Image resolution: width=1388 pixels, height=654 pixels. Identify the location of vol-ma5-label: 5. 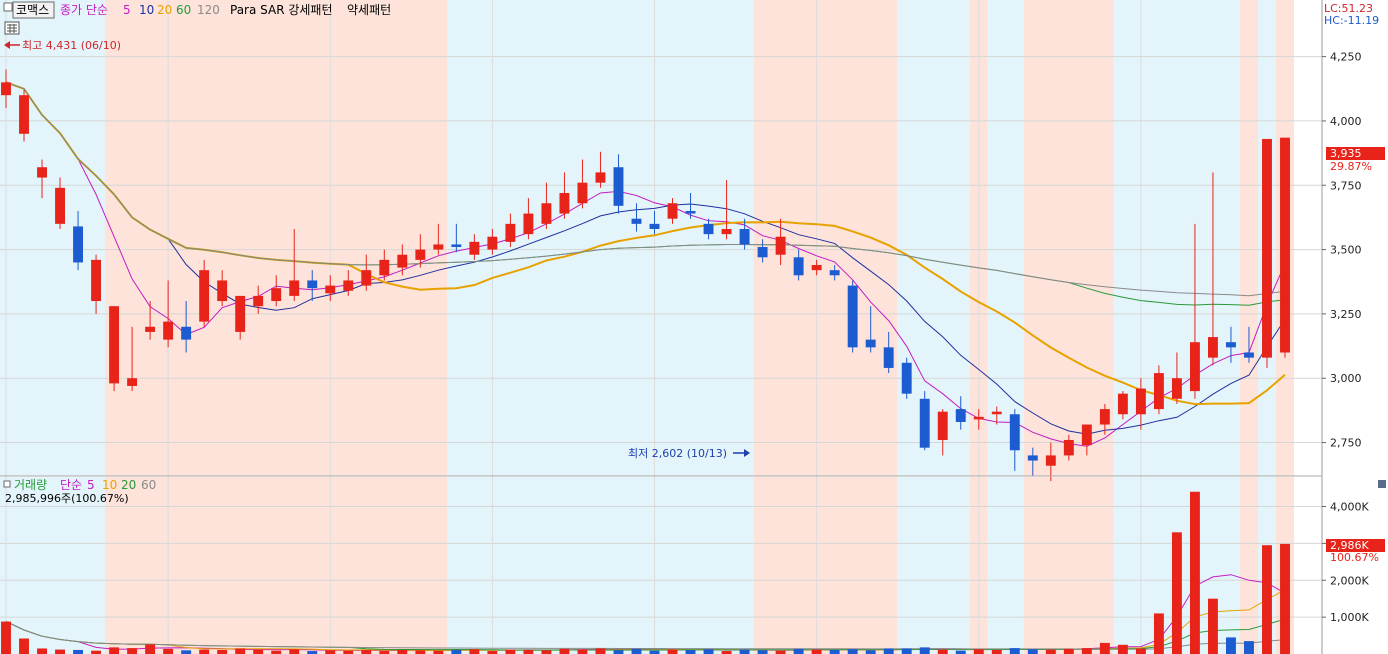
(91, 485).